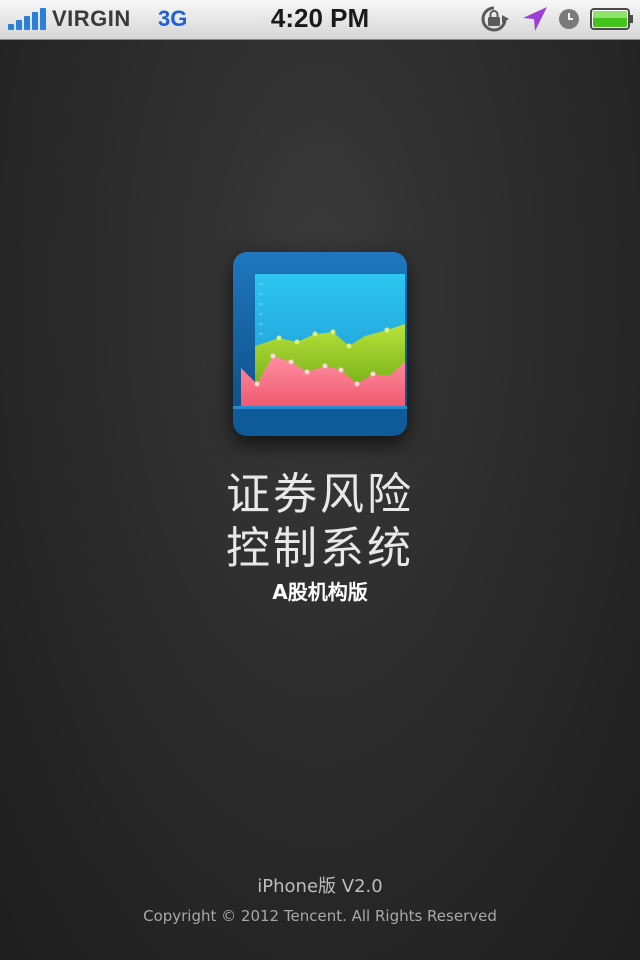 The height and width of the screenshot is (960, 640). I want to click on stock-chart-app-icon, so click(320, 344).